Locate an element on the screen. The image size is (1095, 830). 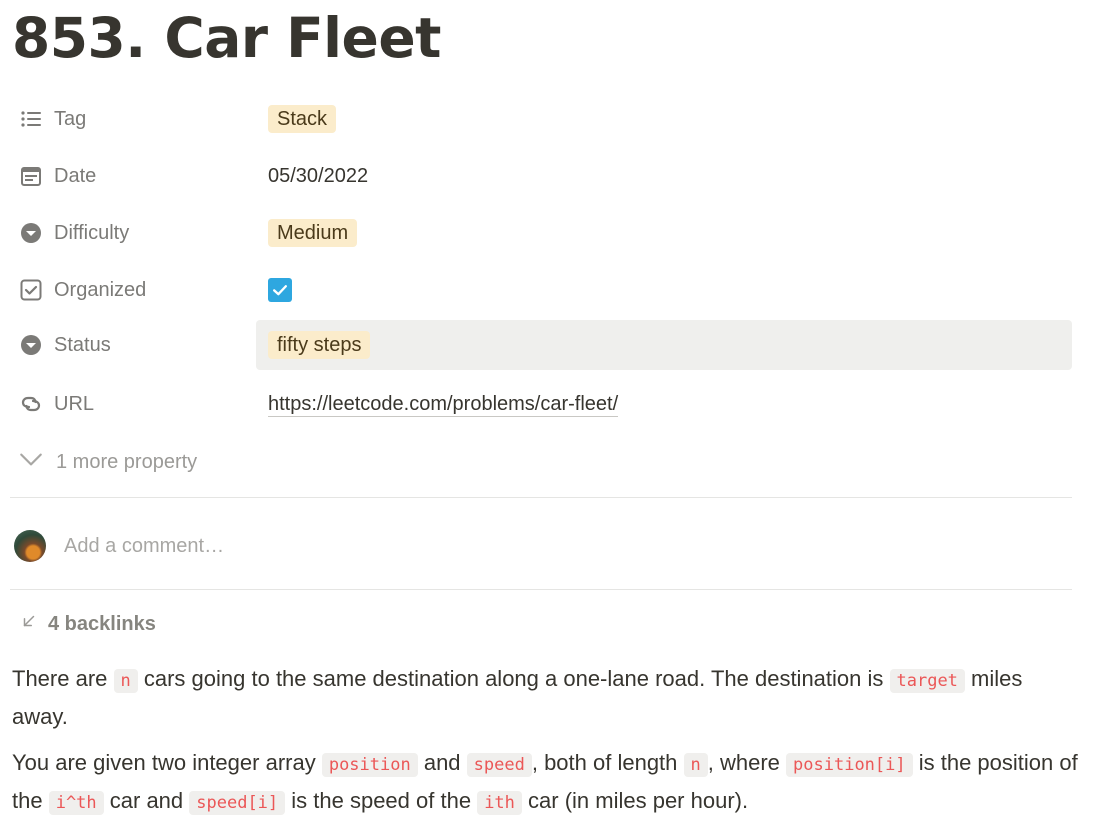
property-row-tag: Tag Stack is located at coordinates (541, 119).